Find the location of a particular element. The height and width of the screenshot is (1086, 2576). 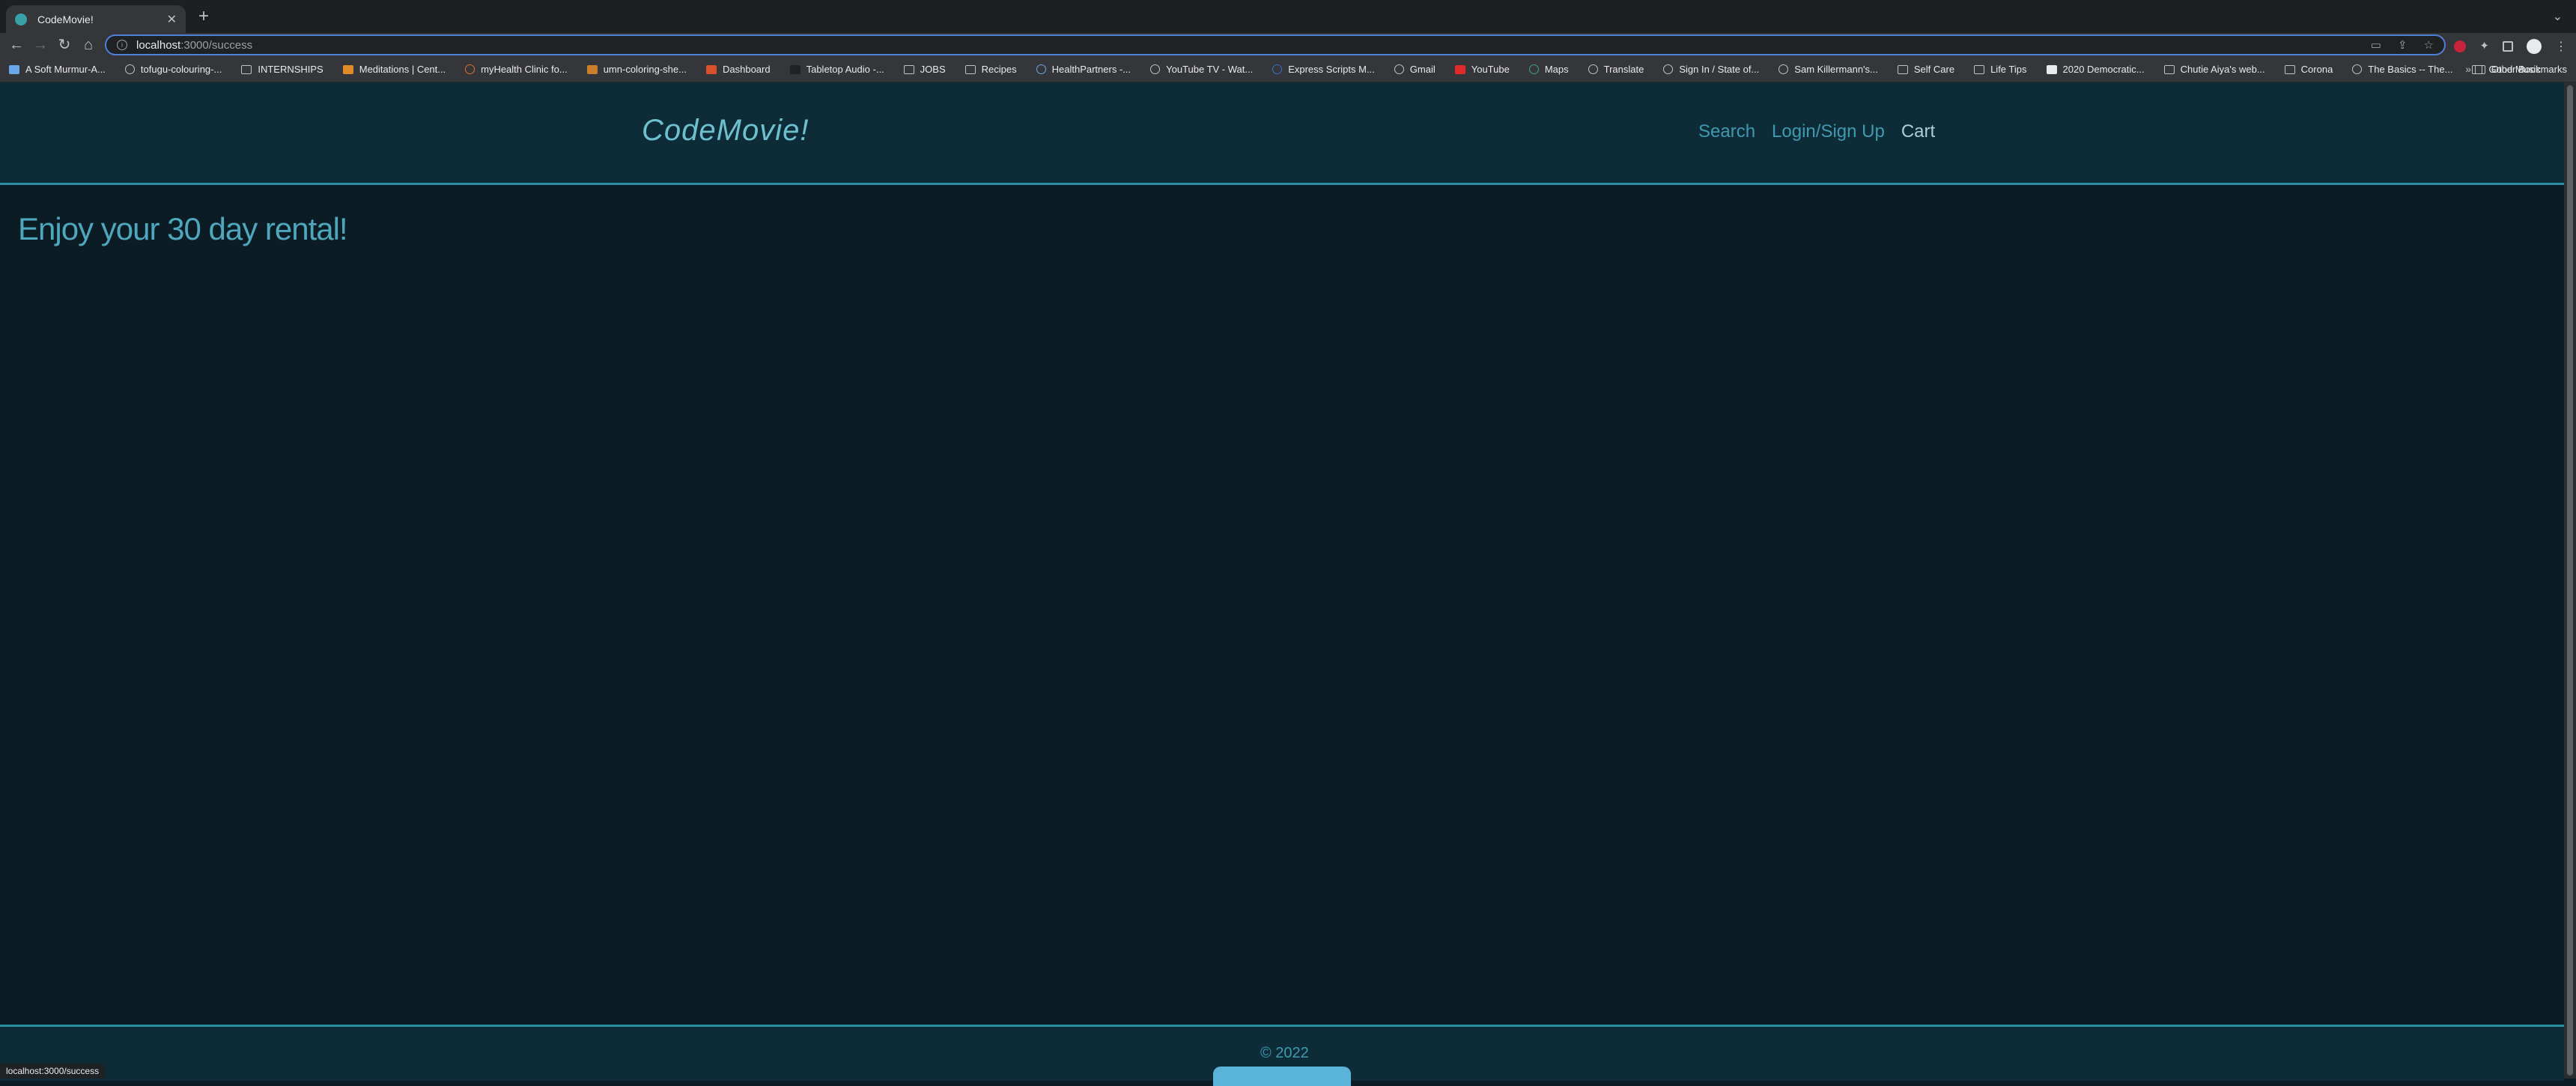

bookmark-label: YouTube is located at coordinates (1490, 69).